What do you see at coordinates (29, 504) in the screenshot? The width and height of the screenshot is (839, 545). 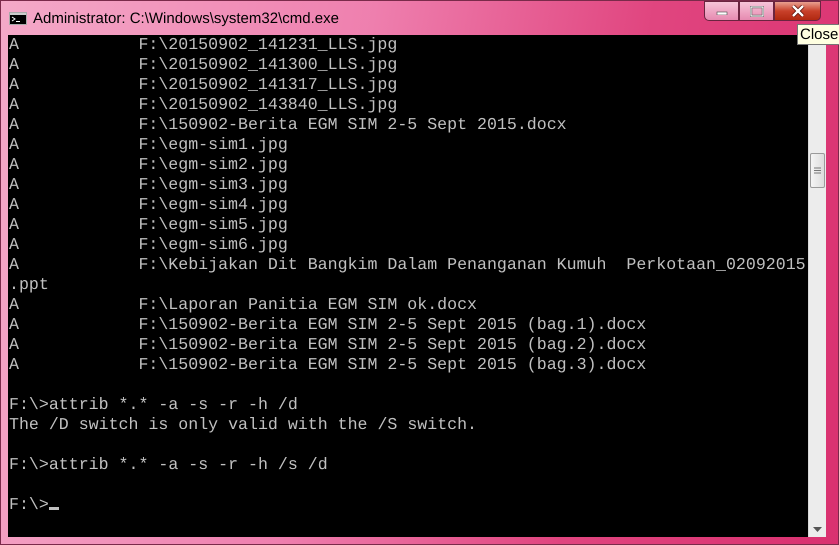 I see `command-prompt: F:\>` at bounding box center [29, 504].